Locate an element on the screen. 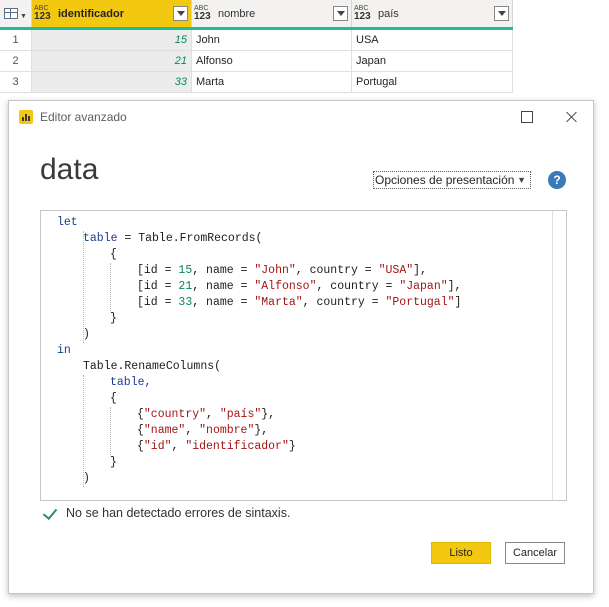 The height and width of the screenshot is (607, 609). display-options-label: Opciones de presentación is located at coordinates (445, 180).